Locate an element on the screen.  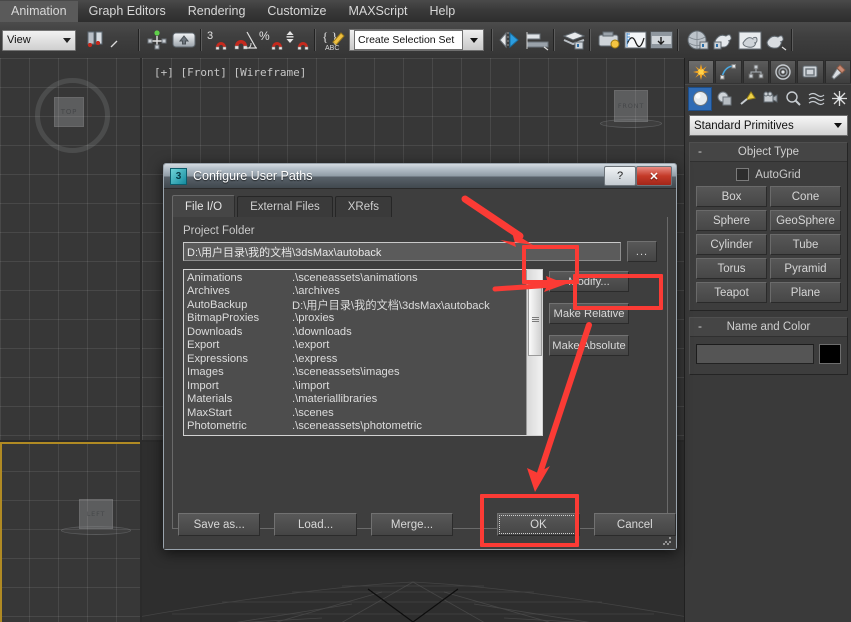
viewport-label-front: [+] [Front] [Wireframe] is located at coordinates (230, 72).